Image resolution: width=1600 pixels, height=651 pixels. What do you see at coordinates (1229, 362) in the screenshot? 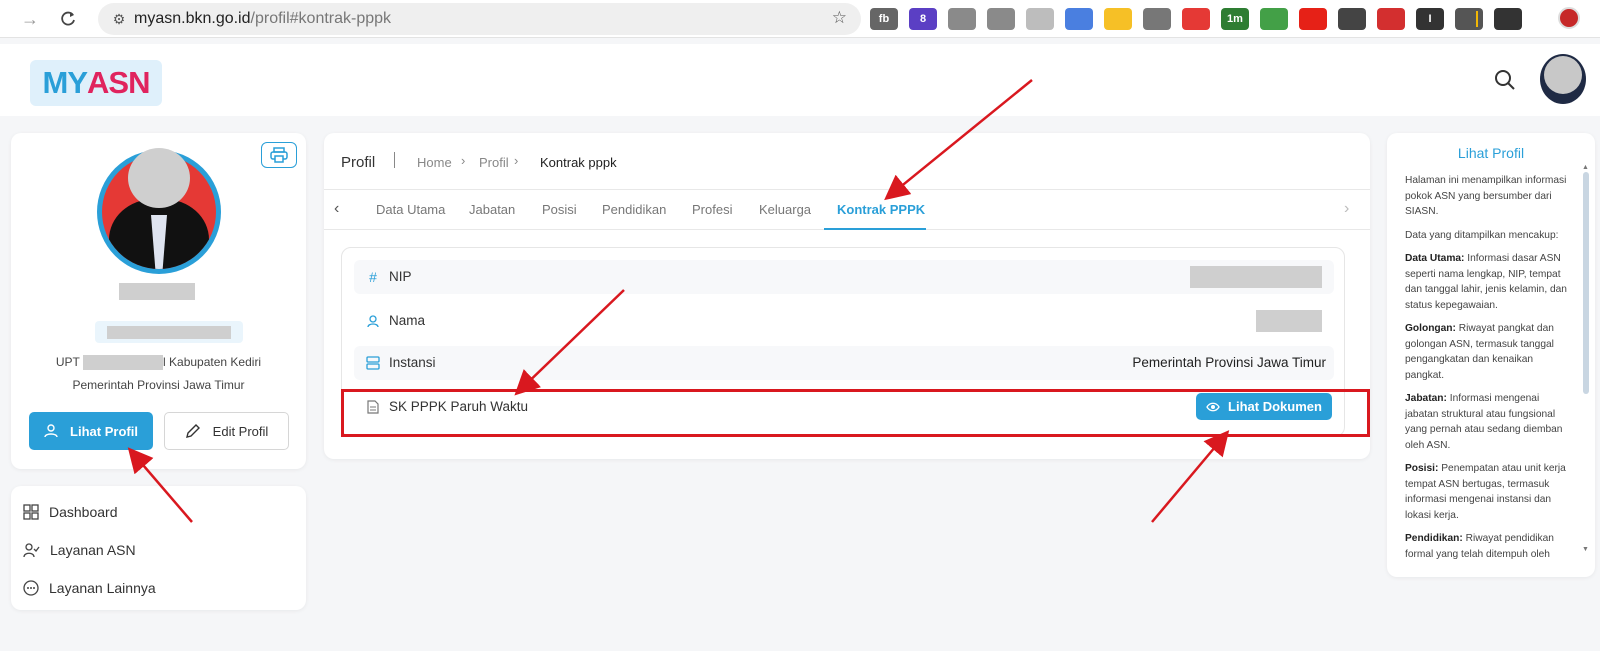
I see `instansi-value: Pemerintah Provinsi Jawa Timur` at bounding box center [1229, 362].